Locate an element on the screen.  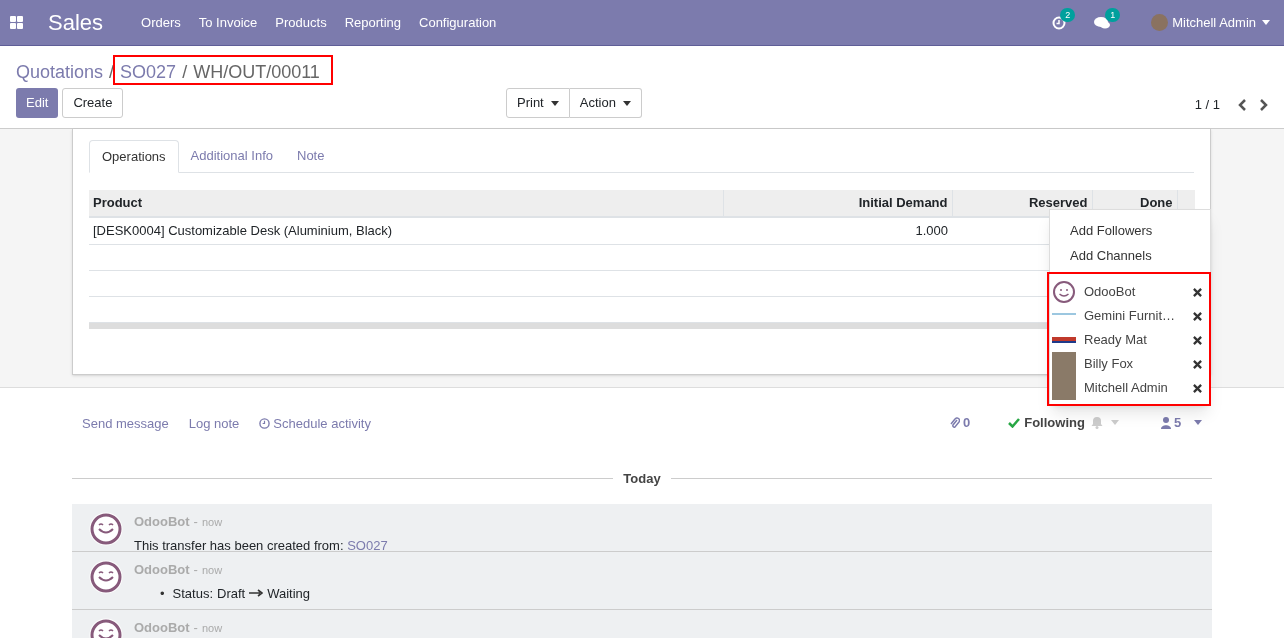
chatter-action-link: Send message is located at coordinates (125, 424).